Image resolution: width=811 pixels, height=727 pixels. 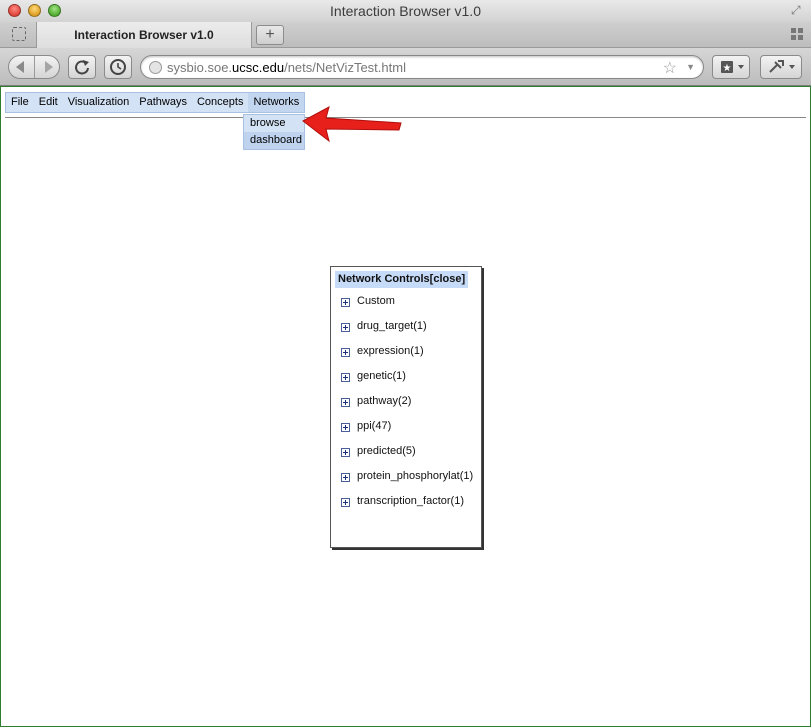 I want to click on menu-item-browse: browse, so click(x=274, y=123).